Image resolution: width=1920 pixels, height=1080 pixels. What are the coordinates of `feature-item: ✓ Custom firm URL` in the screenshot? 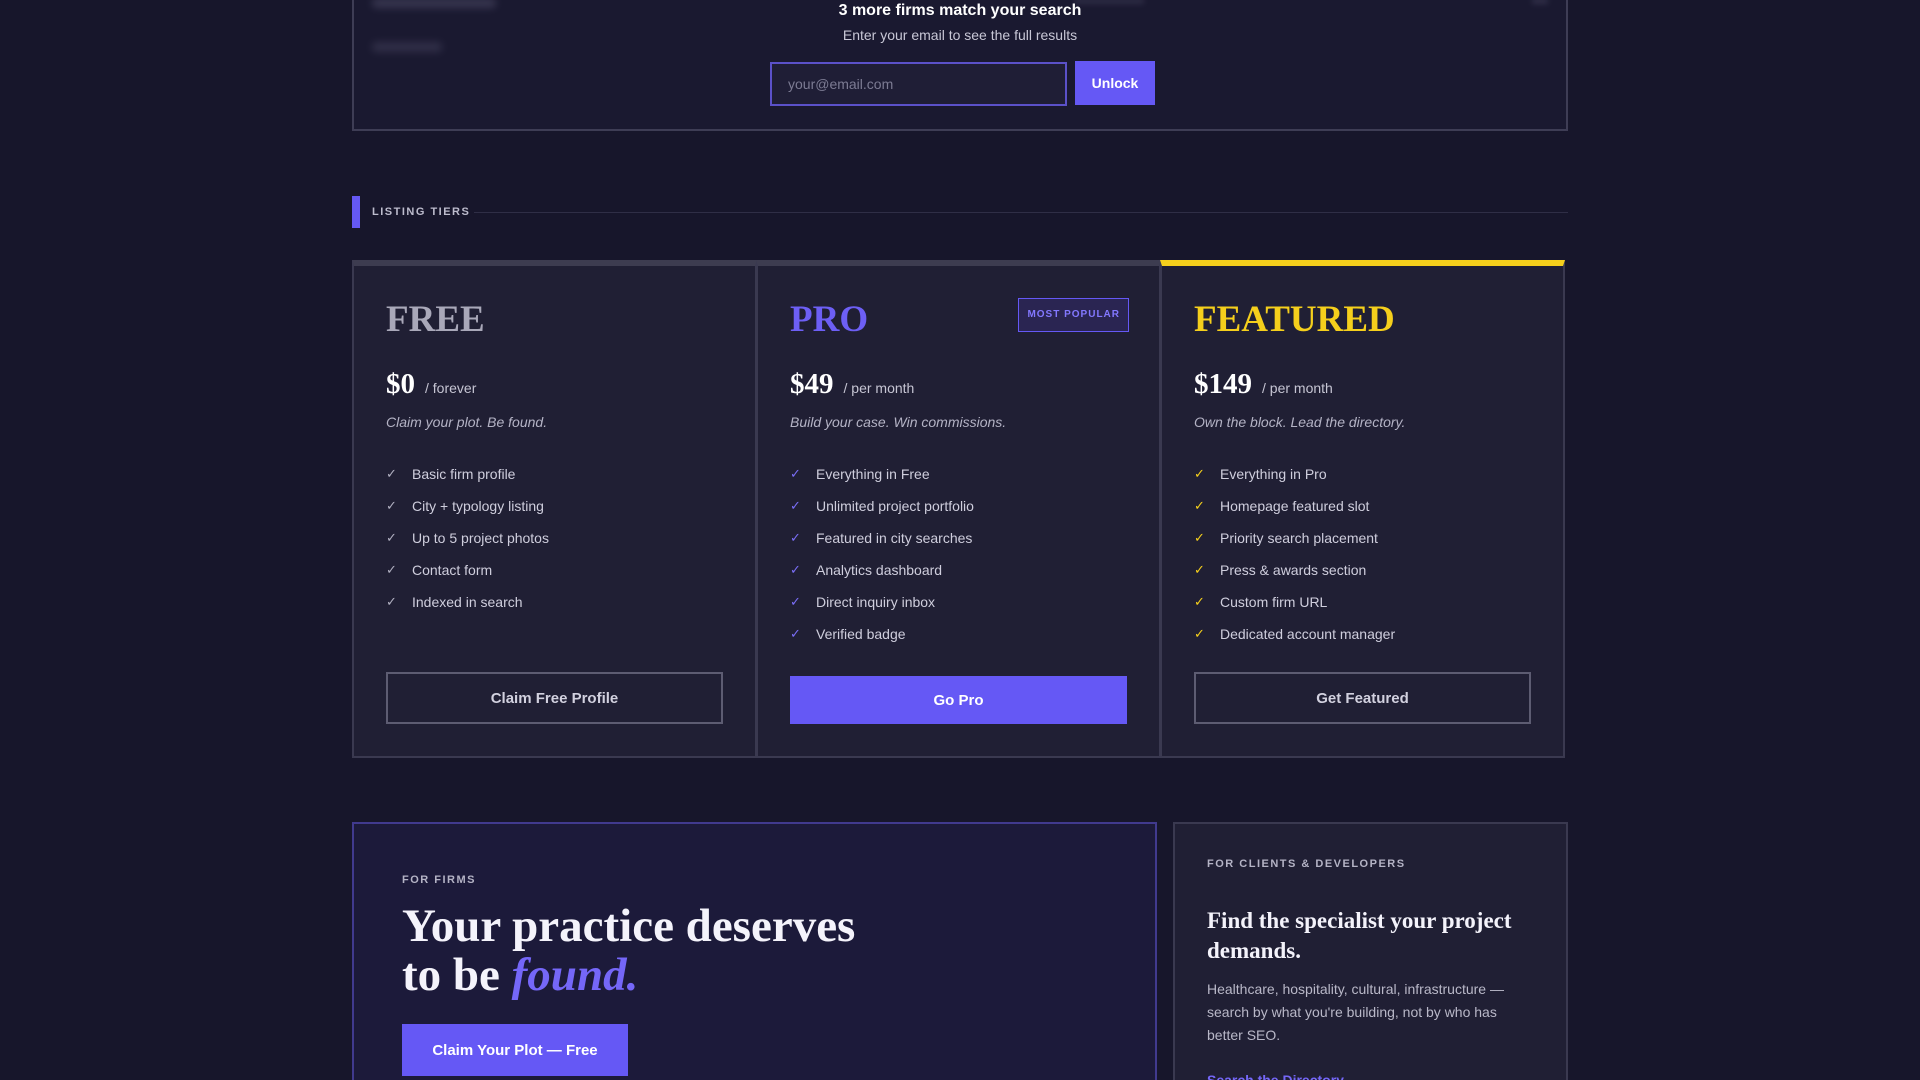 It's located at (1294, 602).